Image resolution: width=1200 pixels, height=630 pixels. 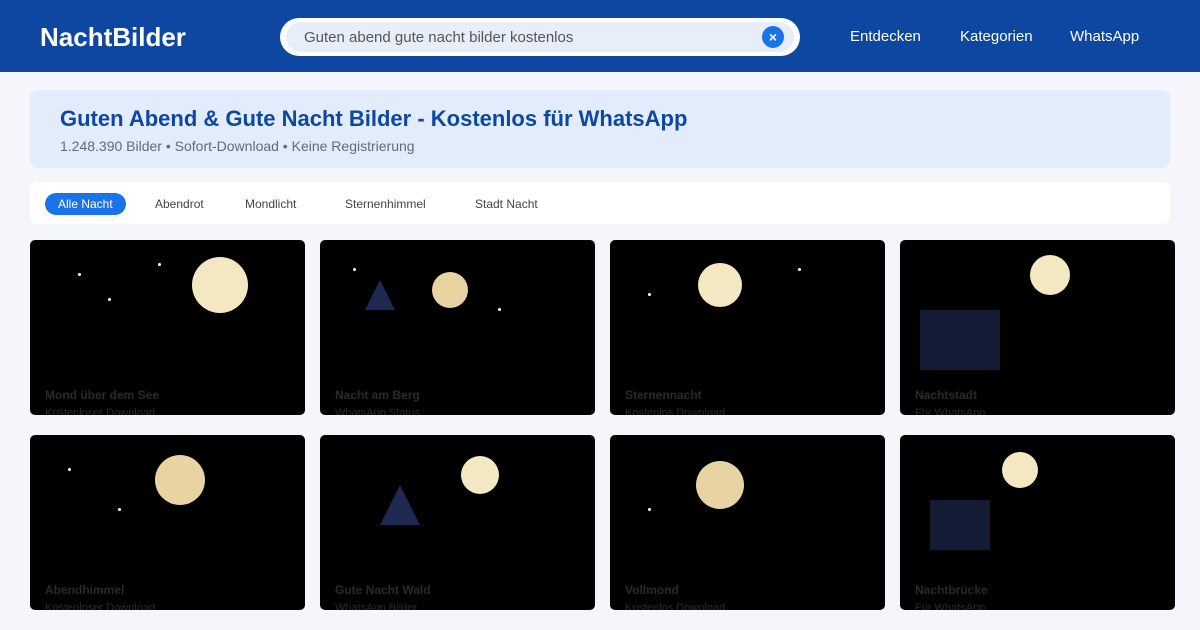 I want to click on filter-chip-sternenhimmel: Sternenhimmel, so click(x=385, y=204).